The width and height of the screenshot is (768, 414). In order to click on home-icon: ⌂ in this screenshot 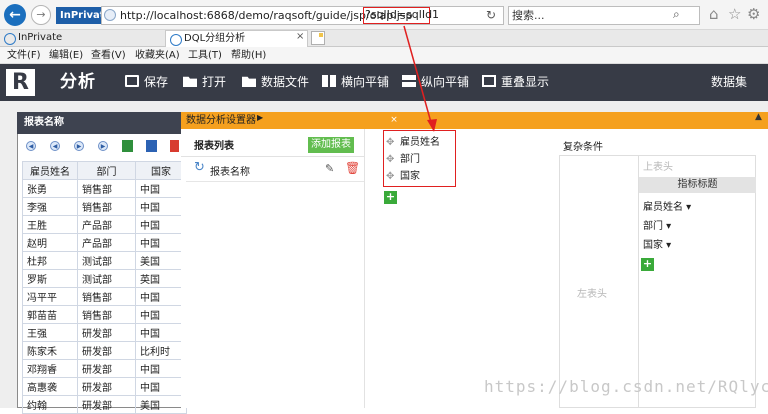, I will do `click(714, 14)`.